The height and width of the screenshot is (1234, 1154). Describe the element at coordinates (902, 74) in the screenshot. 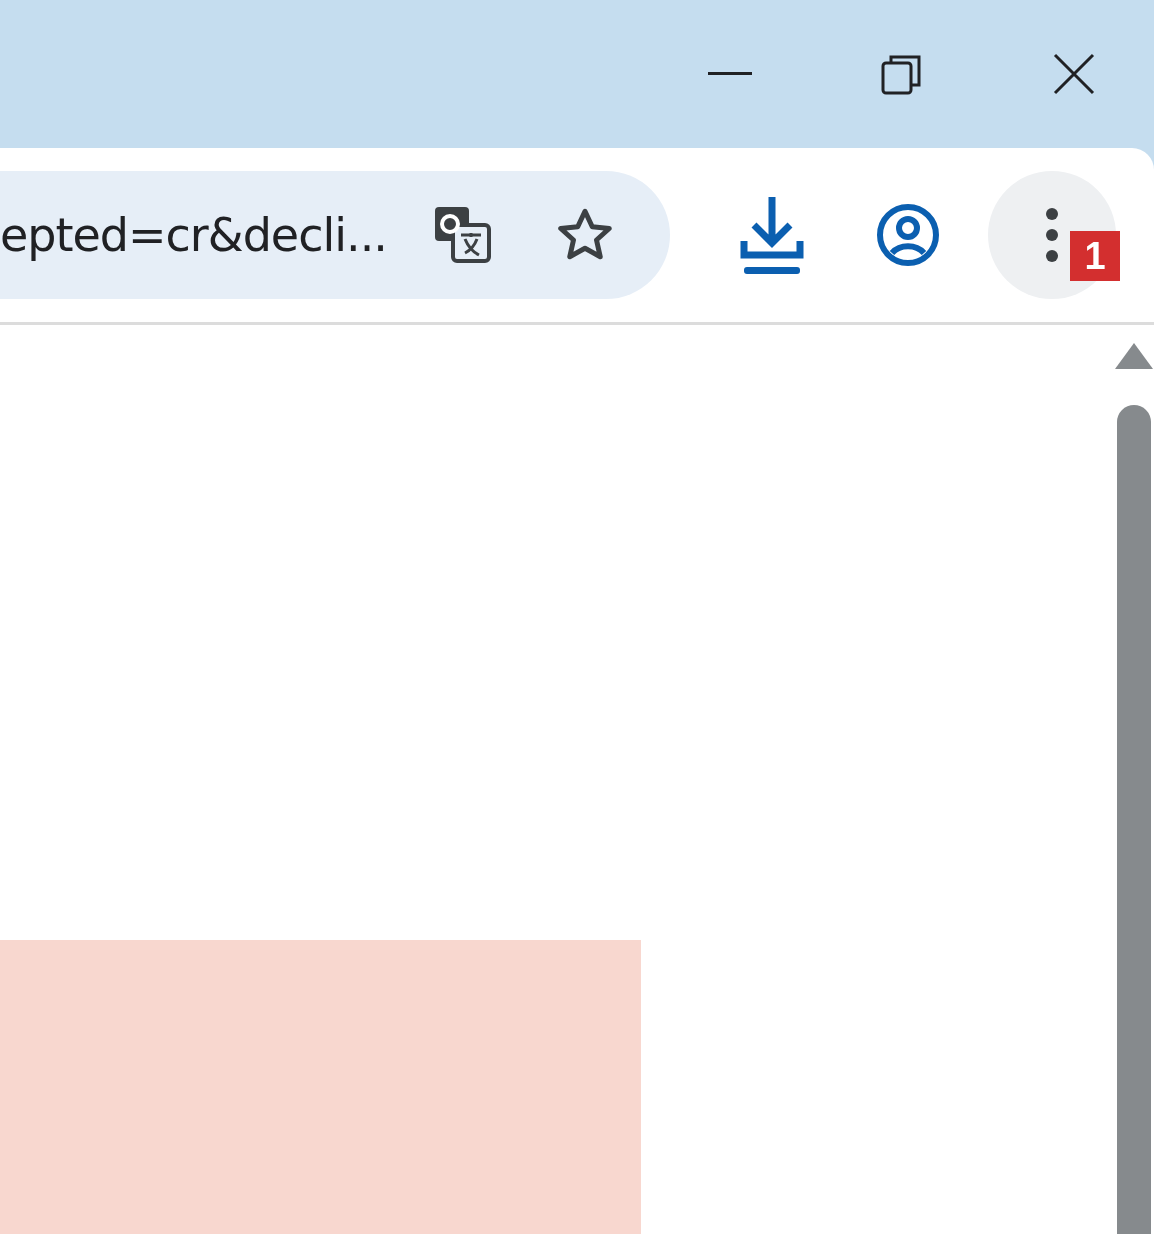

I see `restore-icon` at that location.